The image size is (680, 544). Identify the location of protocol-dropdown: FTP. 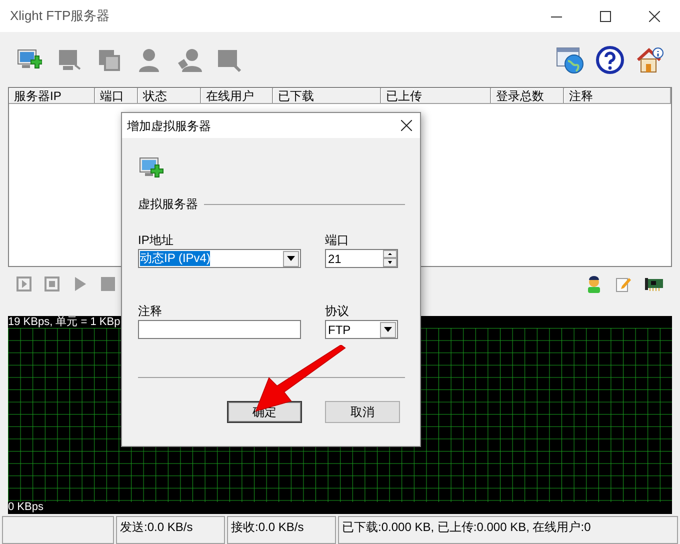
(361, 329).